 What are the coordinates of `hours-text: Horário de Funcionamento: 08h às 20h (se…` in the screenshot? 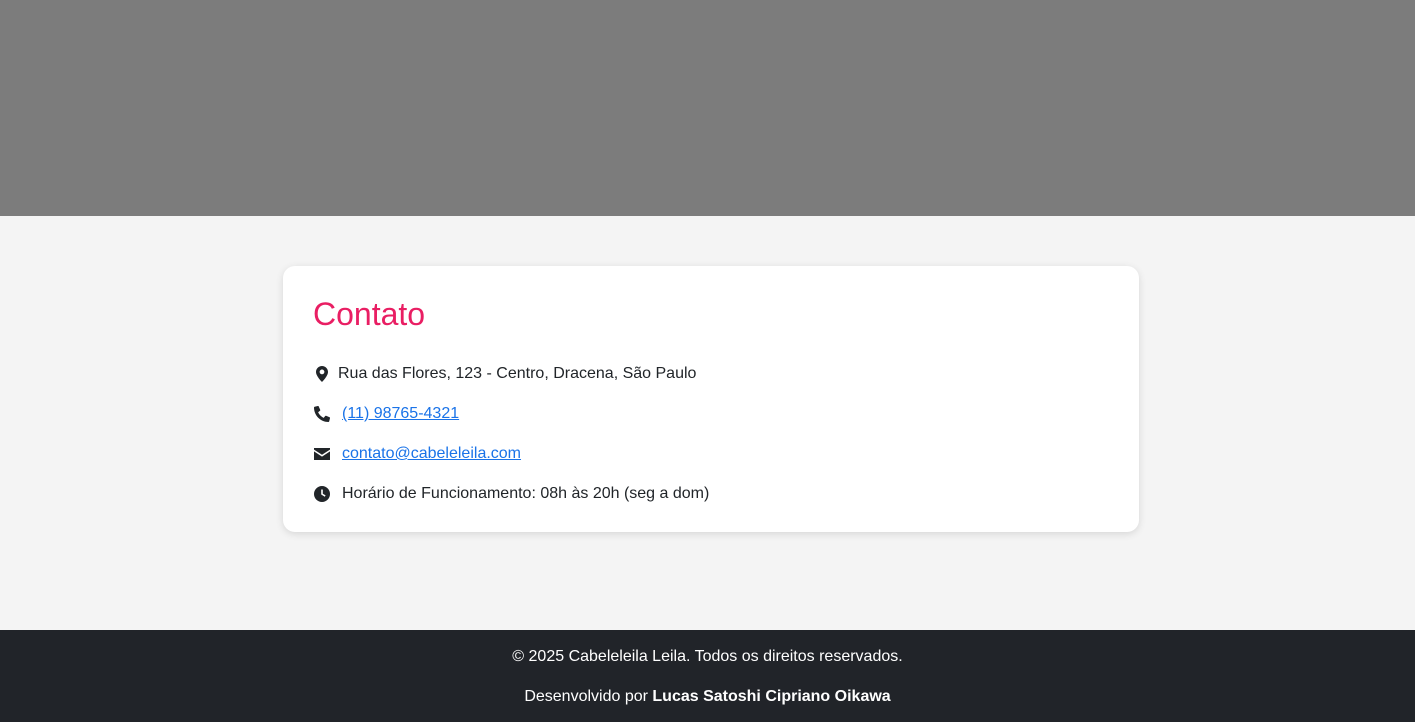 It's located at (526, 493).